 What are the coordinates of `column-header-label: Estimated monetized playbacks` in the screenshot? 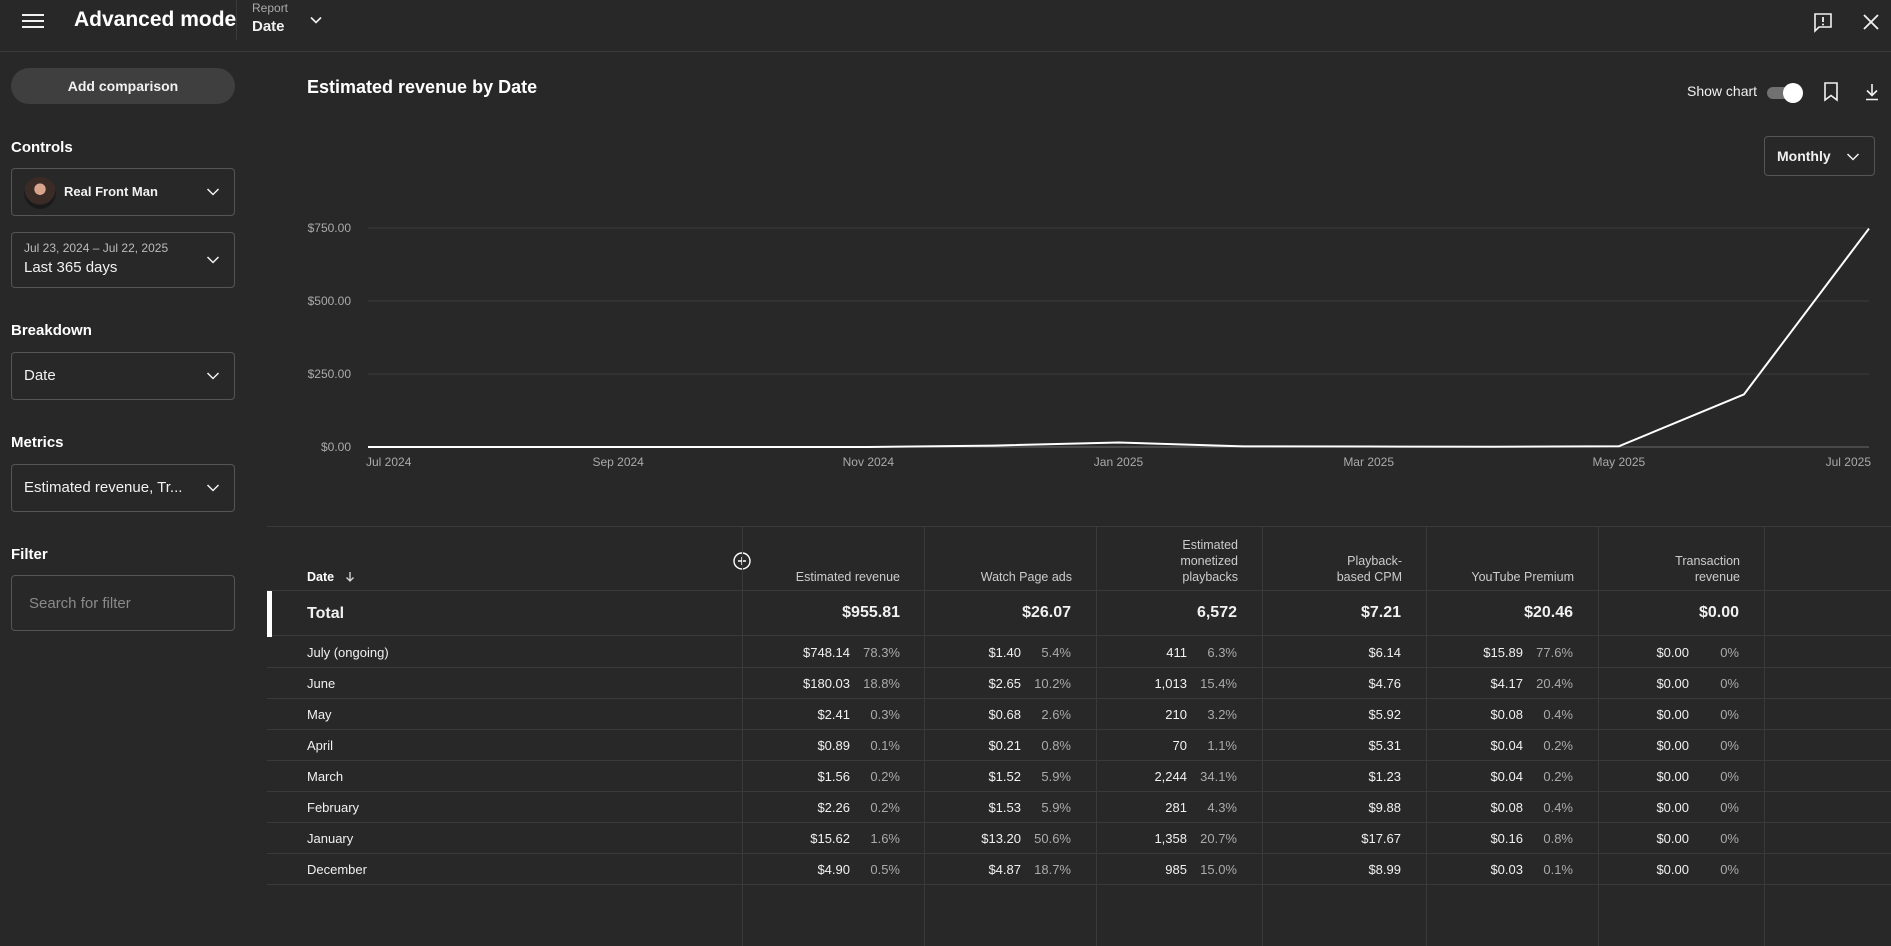 It's located at (1209, 561).